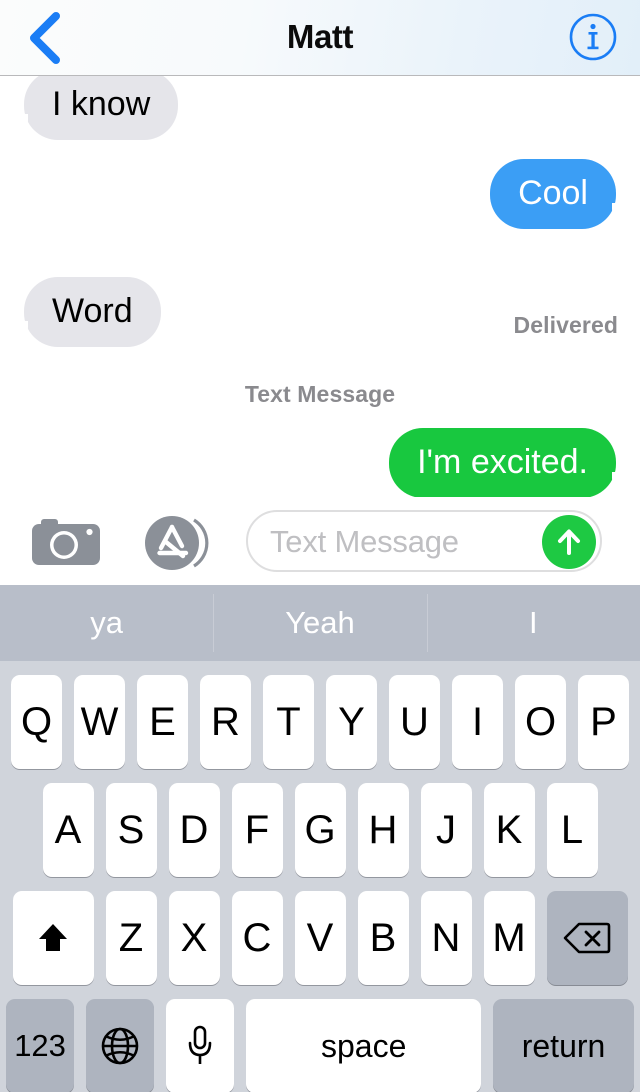 The width and height of the screenshot is (640, 1092). I want to click on keyboard-row-4: 123 space return, so click(320, 1045).